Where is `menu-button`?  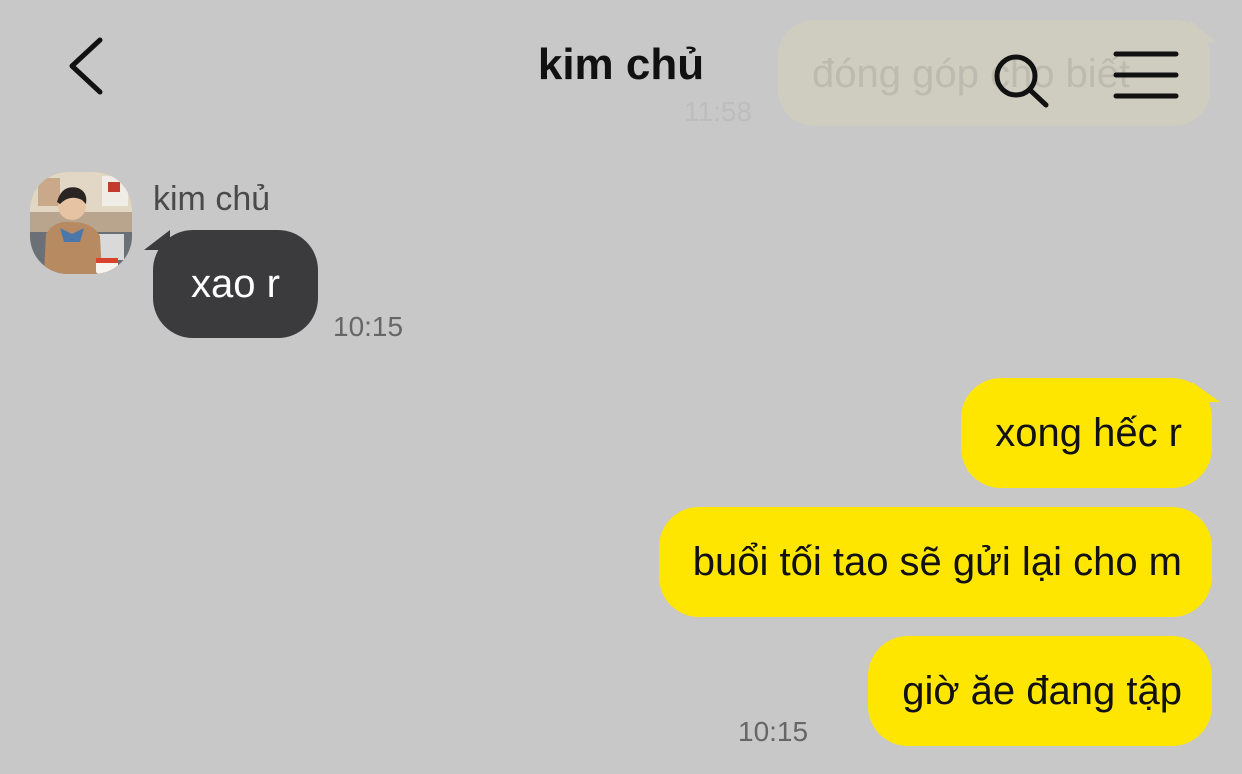
menu-button is located at coordinates (1146, 76).